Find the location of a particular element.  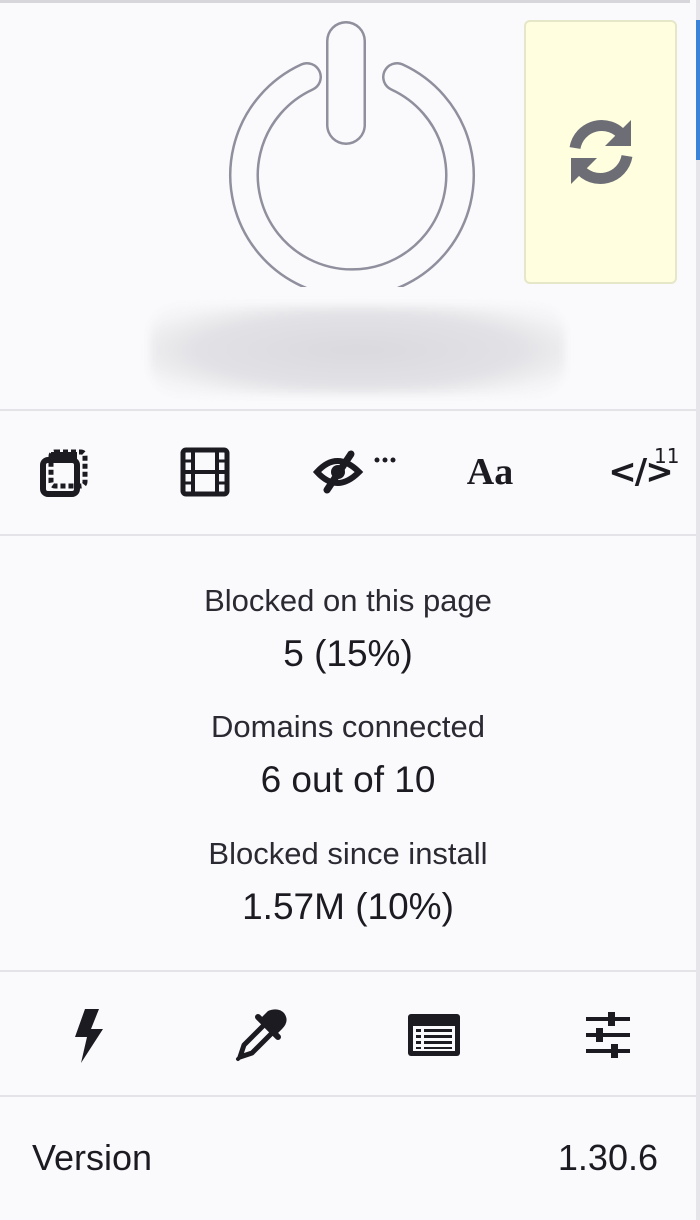

media-block-icon is located at coordinates (205, 472).